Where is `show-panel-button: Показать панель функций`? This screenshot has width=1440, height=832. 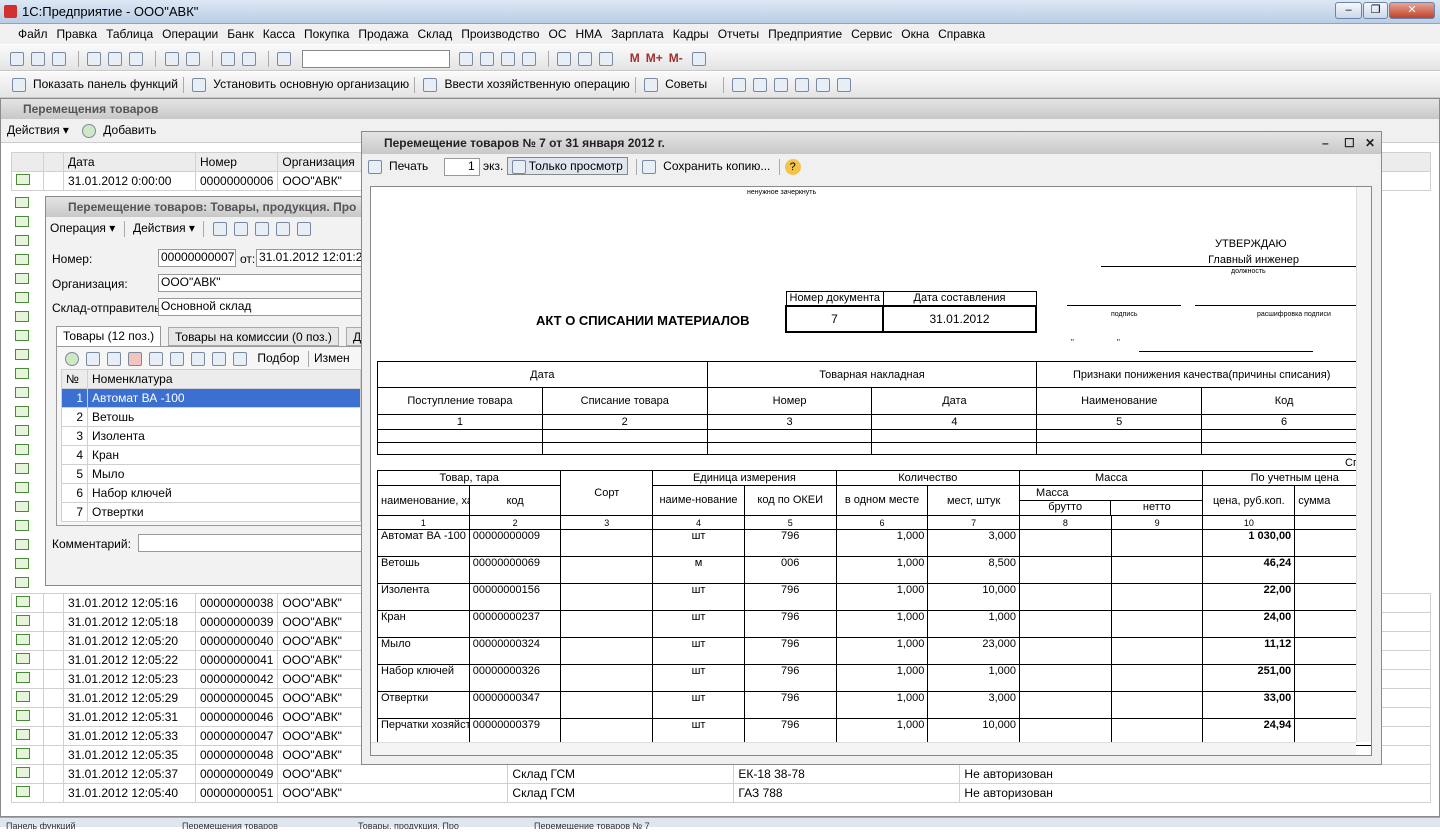
show-panel-button: Показать панель функций is located at coordinates (105, 84).